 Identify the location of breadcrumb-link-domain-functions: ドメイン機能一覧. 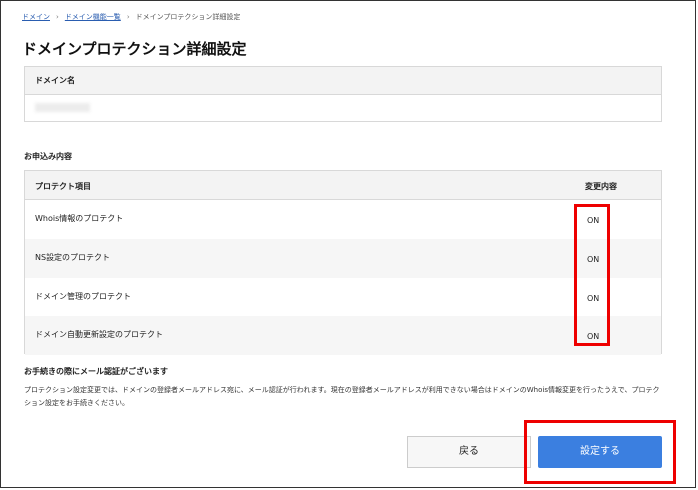
(93, 17).